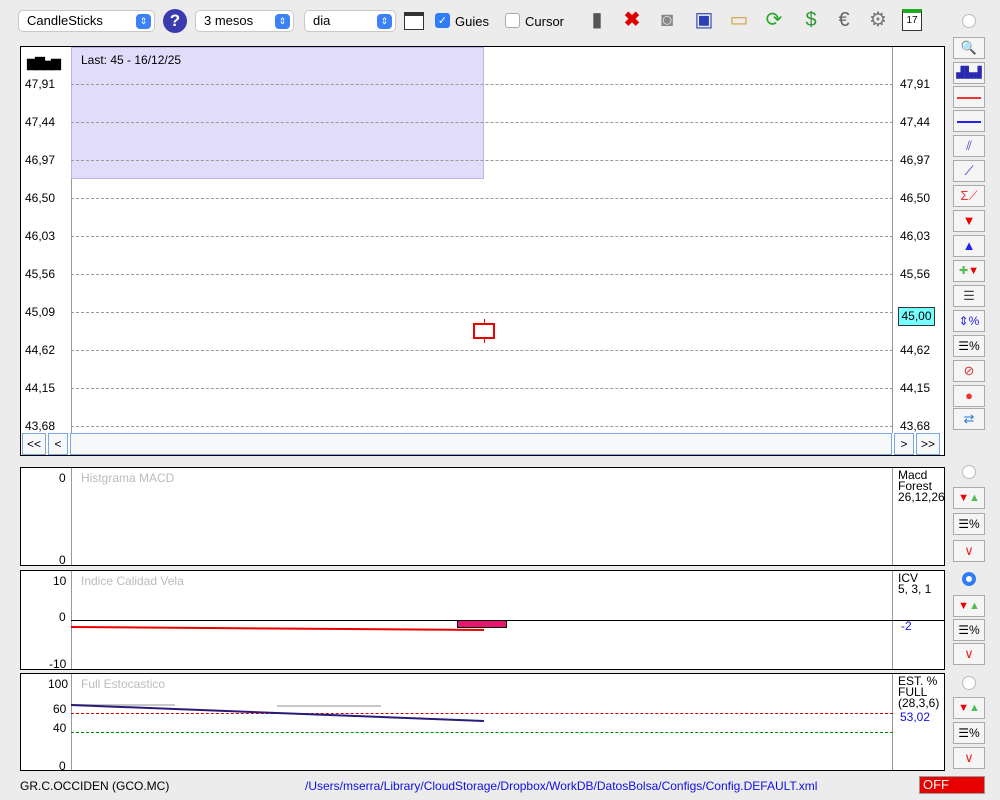 Image resolution: width=1000 pixels, height=800 pixels. Describe the element at coordinates (128, 478) in the screenshot. I see `macd-title: Histgrama MACD` at that location.